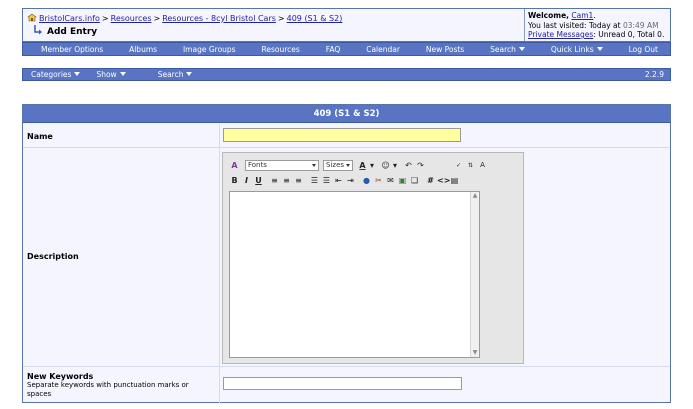  What do you see at coordinates (281, 49) in the screenshot?
I see `nav-resources: Resources` at bounding box center [281, 49].